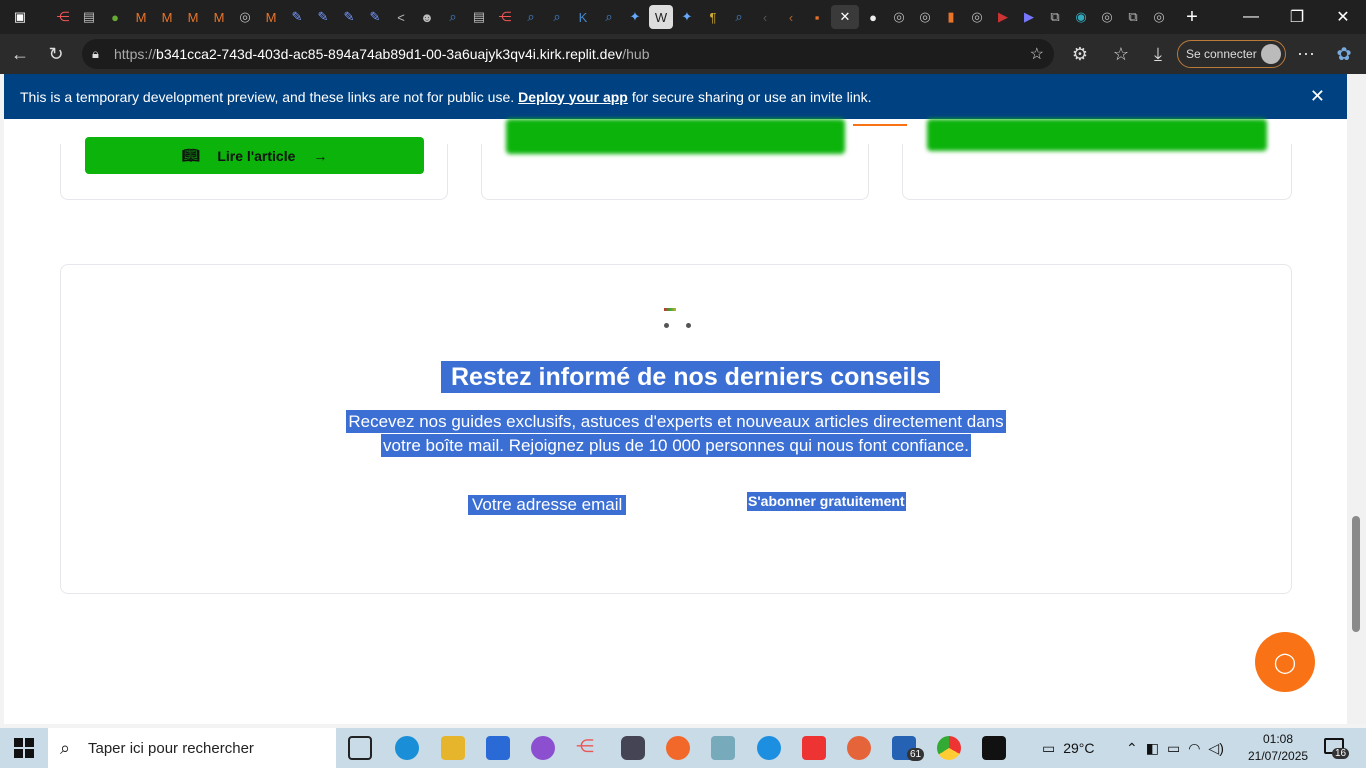 The height and width of the screenshot is (768, 1366). I want to click on wifi-icon: ◠, so click(1194, 748).